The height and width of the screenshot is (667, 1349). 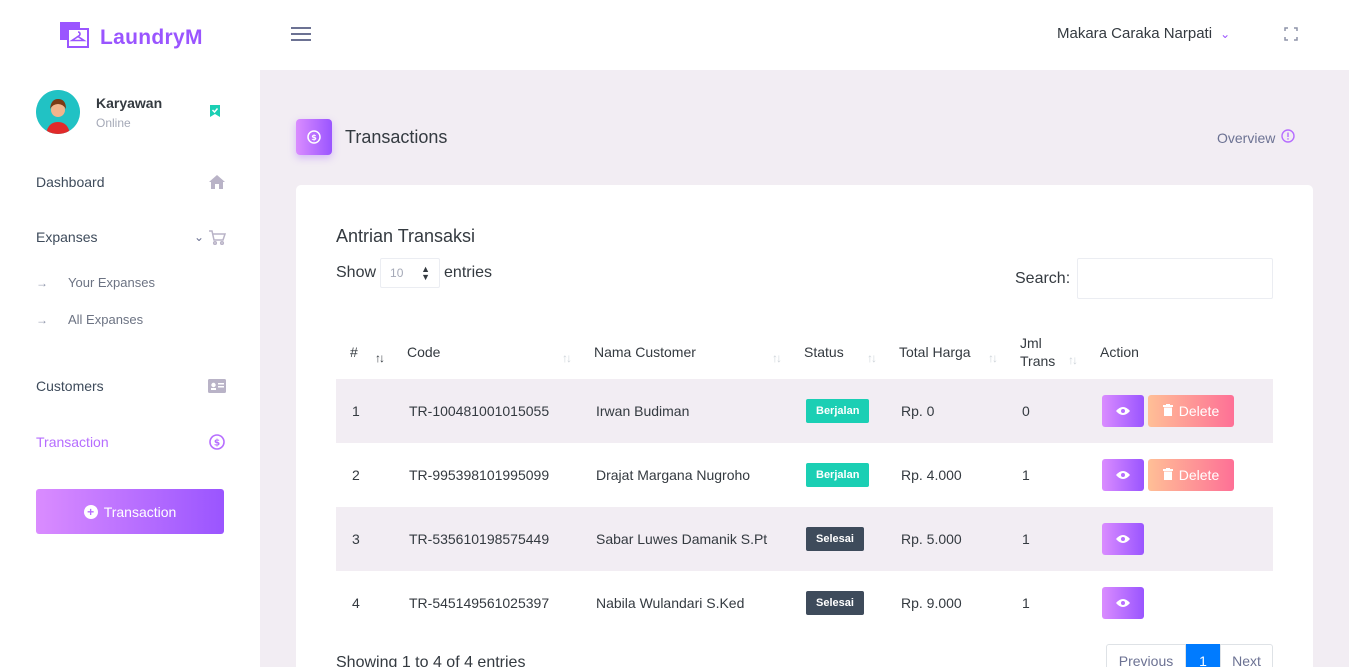 What do you see at coordinates (670, 603) in the screenshot?
I see `cell-customer: Nabila Wulandari S.Ked` at bounding box center [670, 603].